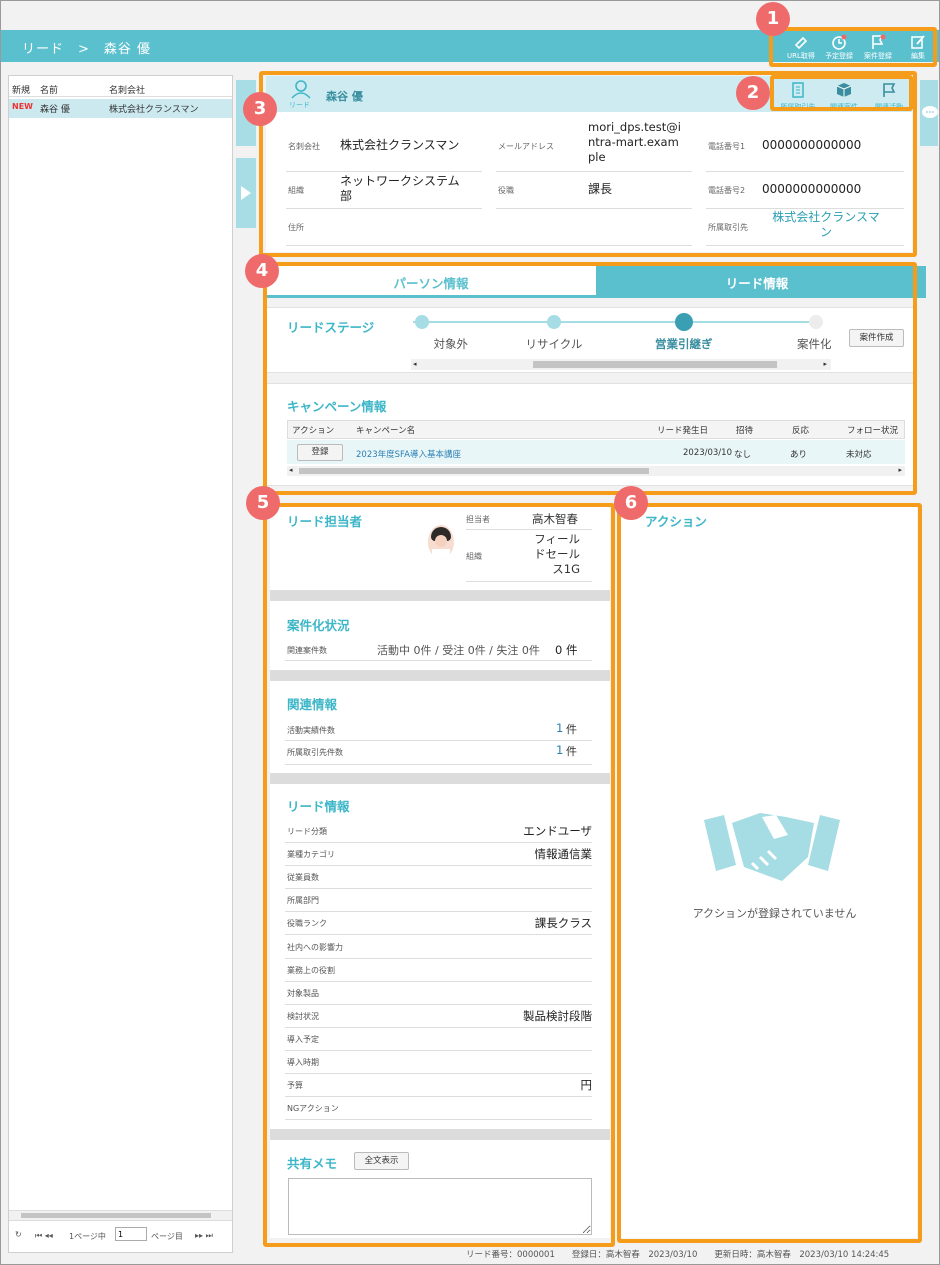 The height and width of the screenshot is (1265, 940). What do you see at coordinates (631, 503) in the screenshot?
I see `marker-6: 6` at bounding box center [631, 503].